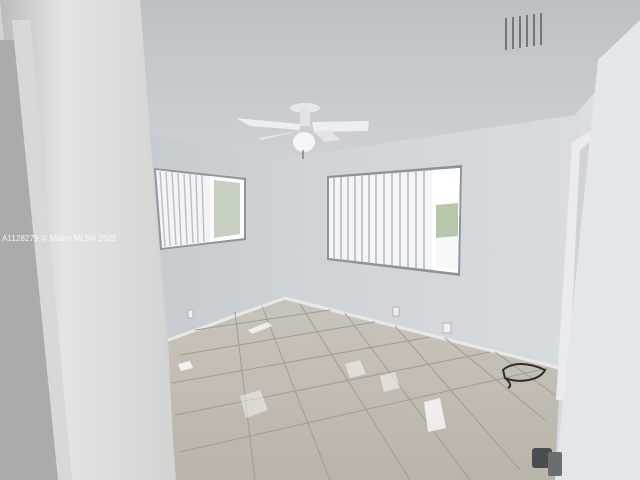 This screenshot has height=480, width=640. What do you see at coordinates (394, 220) in the screenshot?
I see `back-window` at bounding box center [394, 220].